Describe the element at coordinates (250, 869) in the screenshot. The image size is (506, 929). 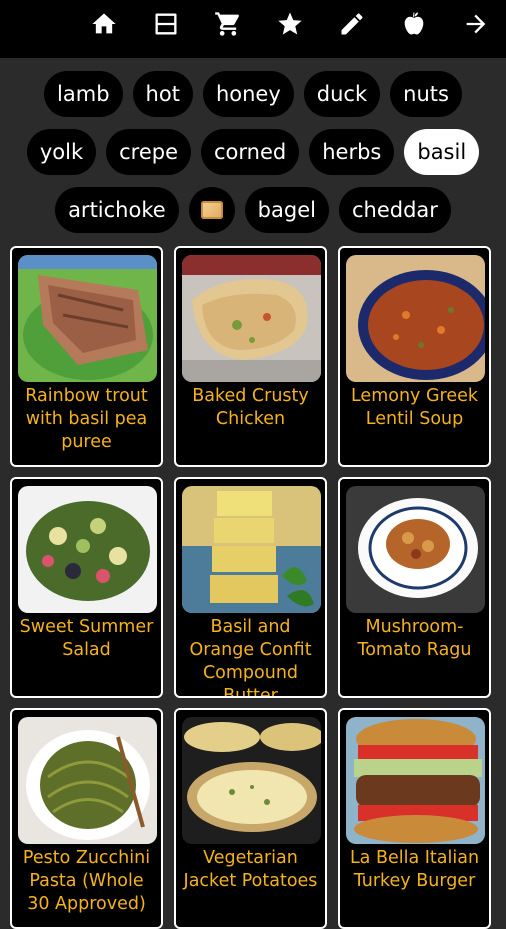
I see `recipe-title: Vegetarian Jacket Potatoes` at that location.